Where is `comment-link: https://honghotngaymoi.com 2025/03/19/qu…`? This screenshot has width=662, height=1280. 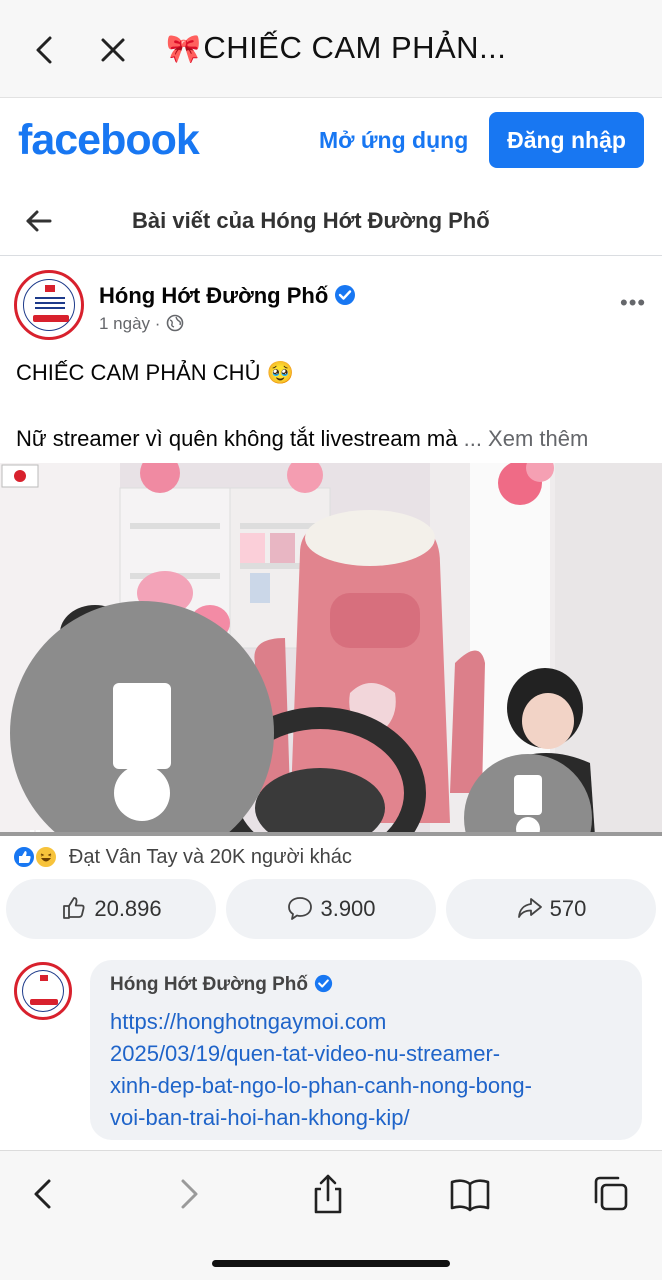
comment-link: https://honghotngaymoi.com 2025/03/19/qu… is located at coordinates (370, 1070).